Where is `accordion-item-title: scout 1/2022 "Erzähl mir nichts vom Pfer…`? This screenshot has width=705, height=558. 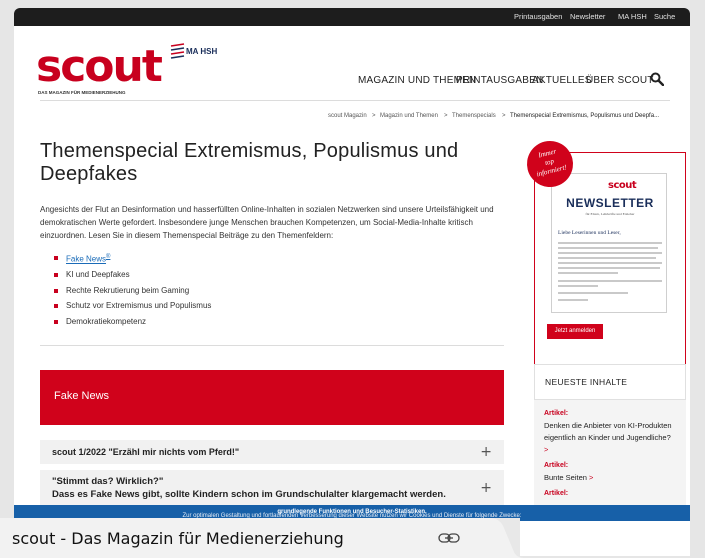
accordion-item-title: scout 1/2022 "Erzähl mir nichts vom Pfer… is located at coordinates (146, 452).